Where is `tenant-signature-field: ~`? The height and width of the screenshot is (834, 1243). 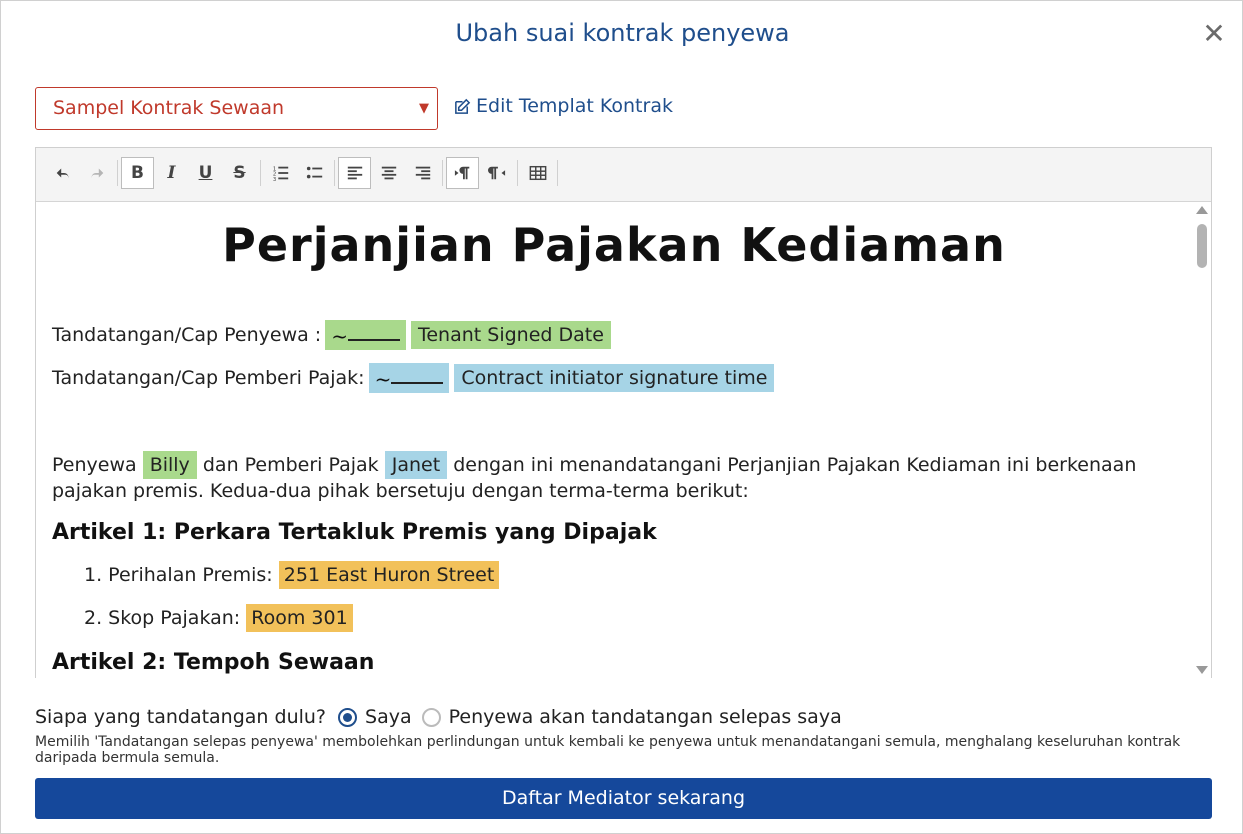 tenant-signature-field: ~ is located at coordinates (365, 335).